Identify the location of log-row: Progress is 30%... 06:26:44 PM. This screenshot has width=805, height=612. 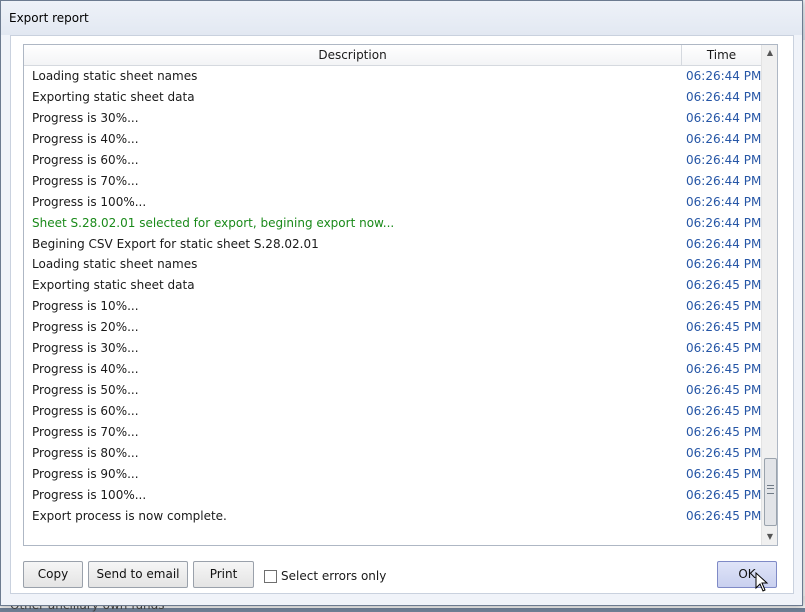
(392, 118).